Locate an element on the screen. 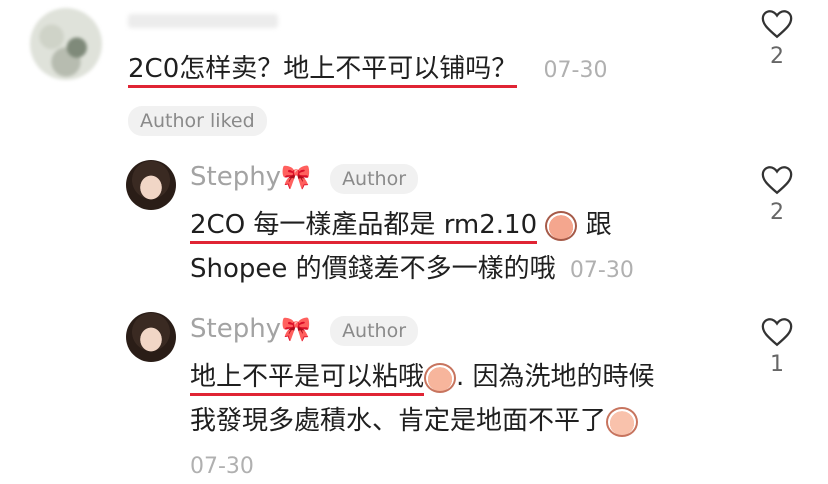  reply-like-button: 1 is located at coordinates (777, 346).